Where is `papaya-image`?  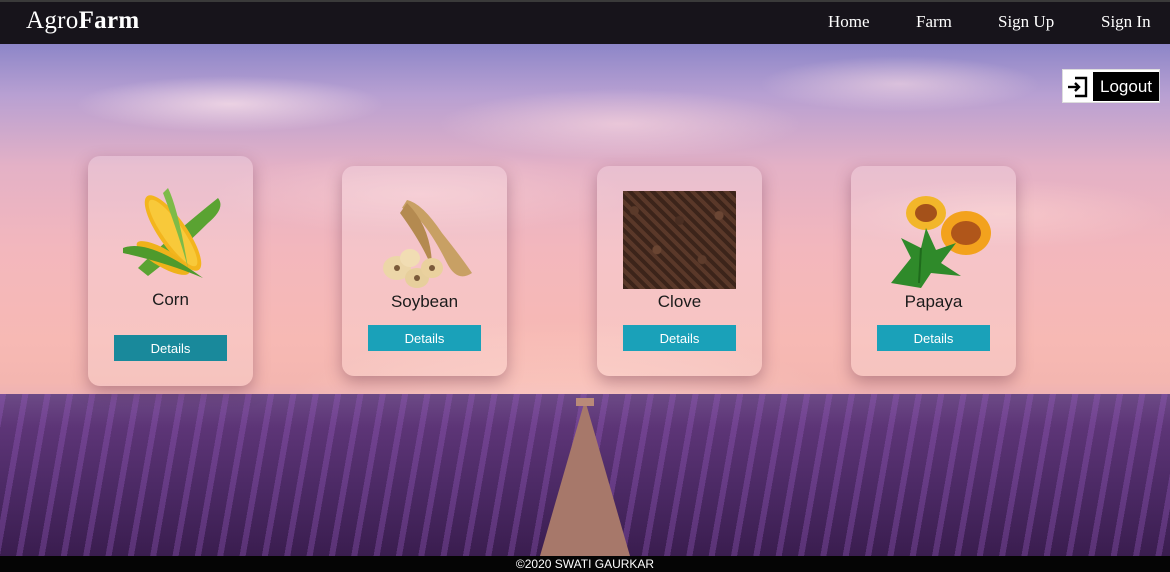
papaya-image is located at coordinates (941, 242).